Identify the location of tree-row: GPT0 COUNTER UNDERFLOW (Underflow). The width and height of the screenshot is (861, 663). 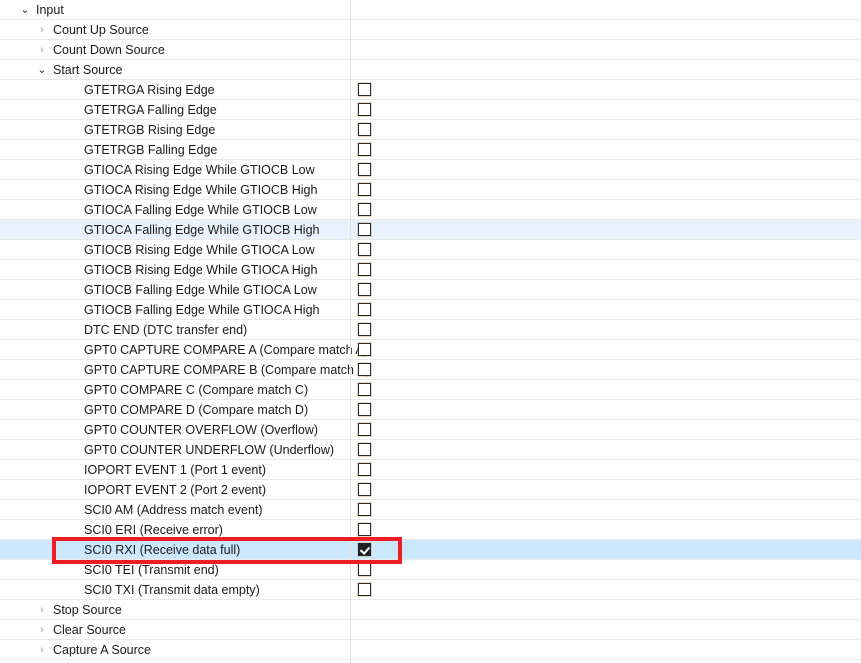
(430, 450).